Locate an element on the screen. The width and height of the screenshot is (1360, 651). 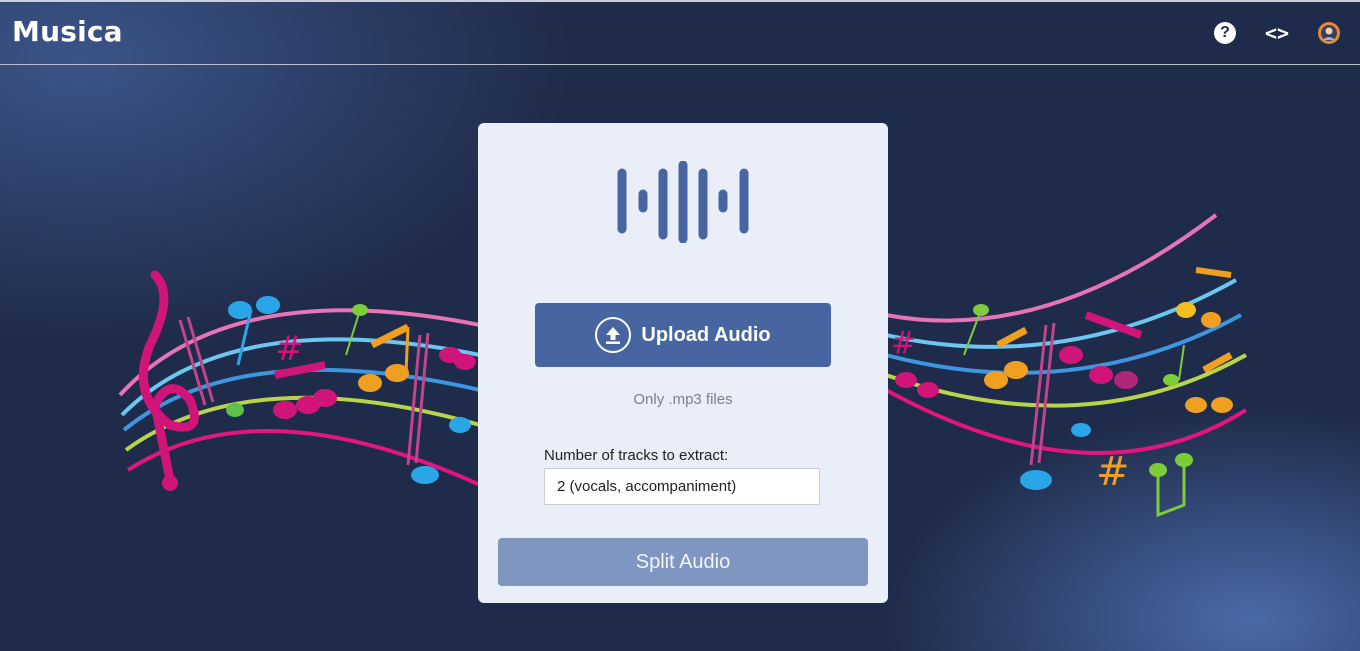
music-notes-illustration-right: # # is located at coordinates (1067, 365).